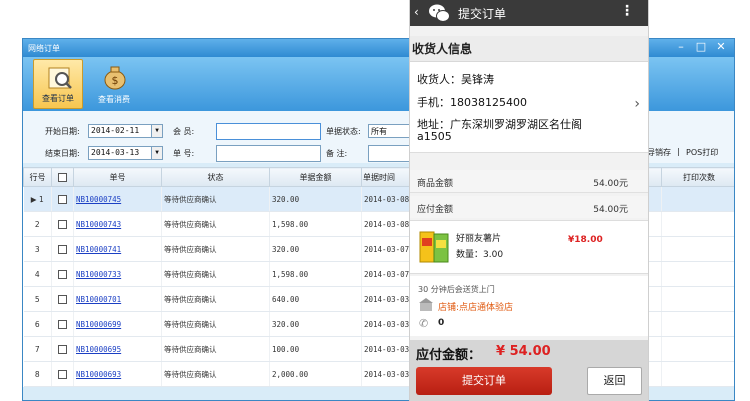  Describe the element at coordinates (62, 177) in the screenshot. I see `select-all-checkbox` at that location.